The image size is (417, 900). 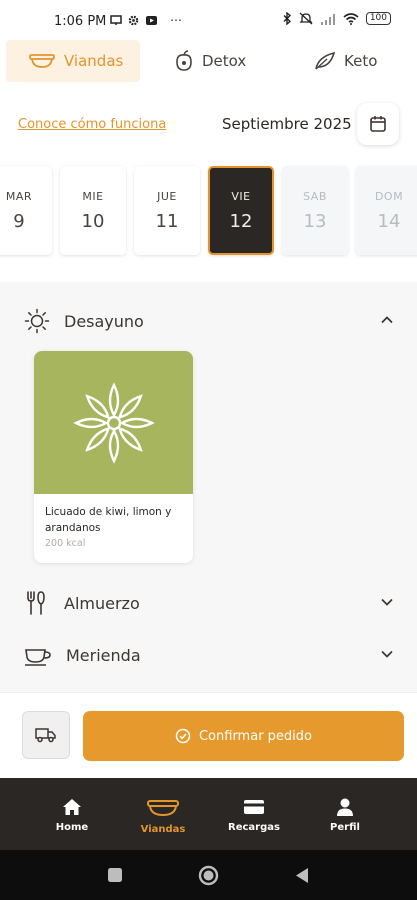 I want to click on day-date: 10, so click(x=93, y=221).